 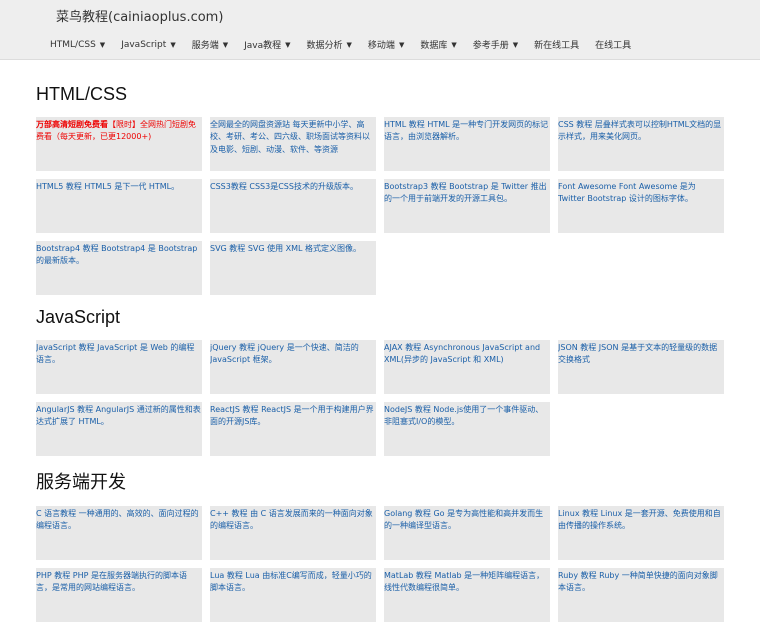 I want to click on ad-card: 万部高清短剧免费看【限时】全网热门短剧免费看（每天更新，已更12000+), so click(x=119, y=144).